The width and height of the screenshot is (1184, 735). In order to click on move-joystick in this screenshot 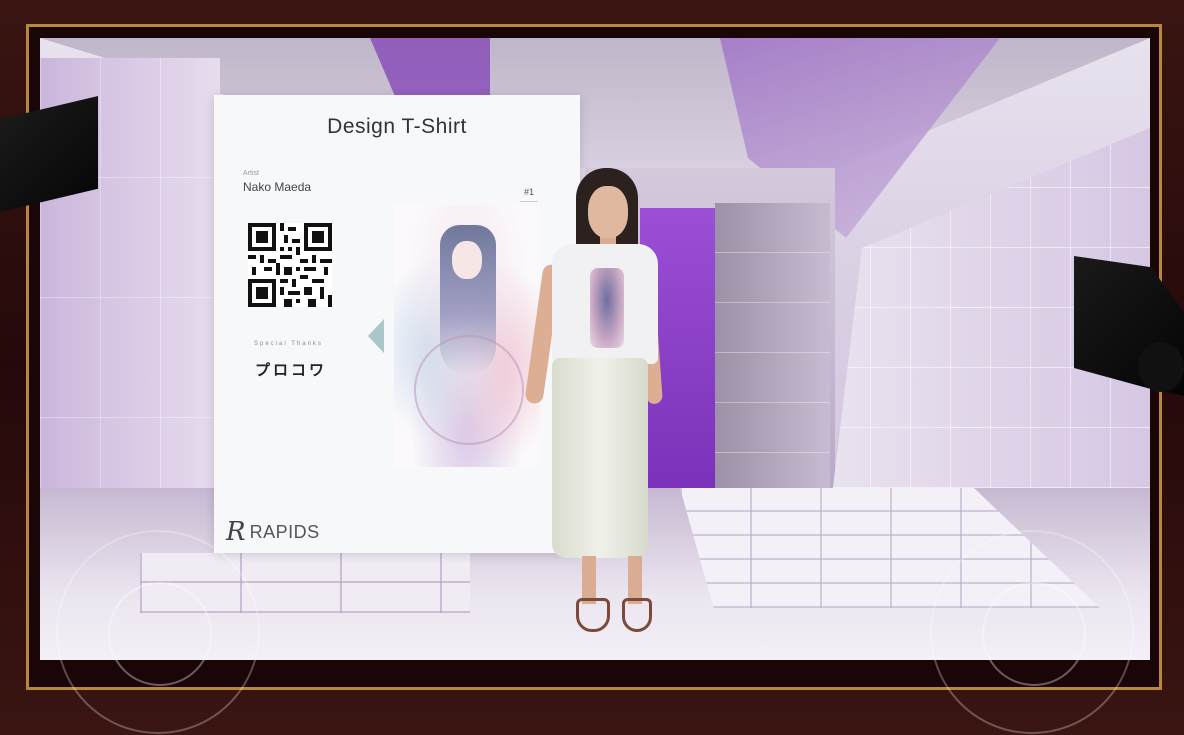, I will do `click(158, 632)`.